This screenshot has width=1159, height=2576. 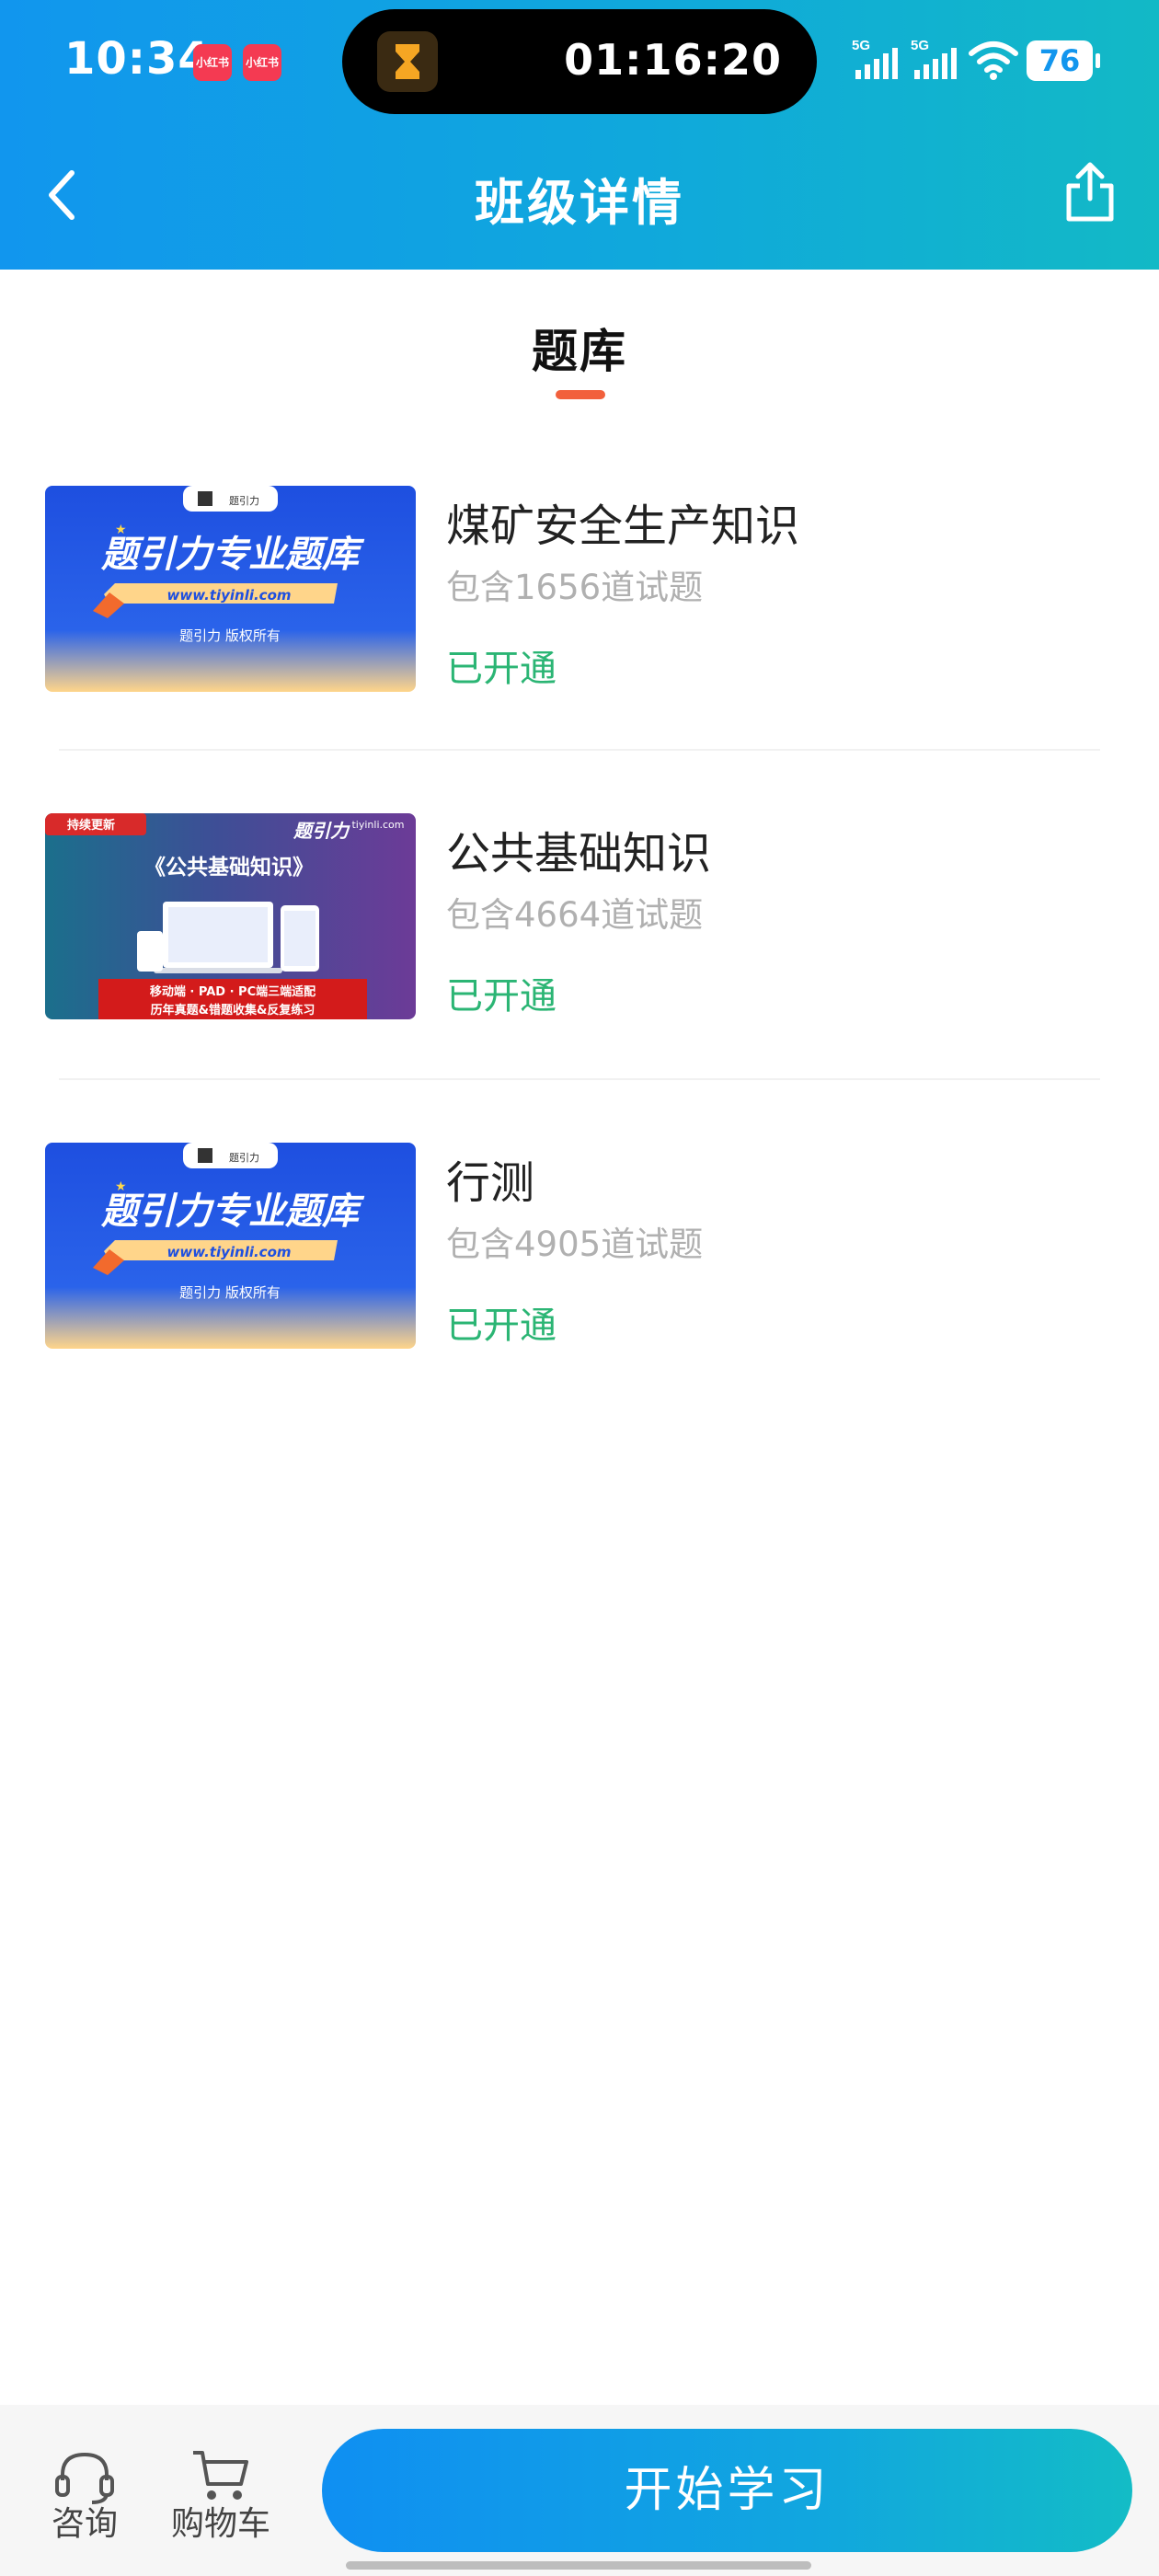 I want to click on question-count: 包含1656道试题, so click(x=575, y=587).